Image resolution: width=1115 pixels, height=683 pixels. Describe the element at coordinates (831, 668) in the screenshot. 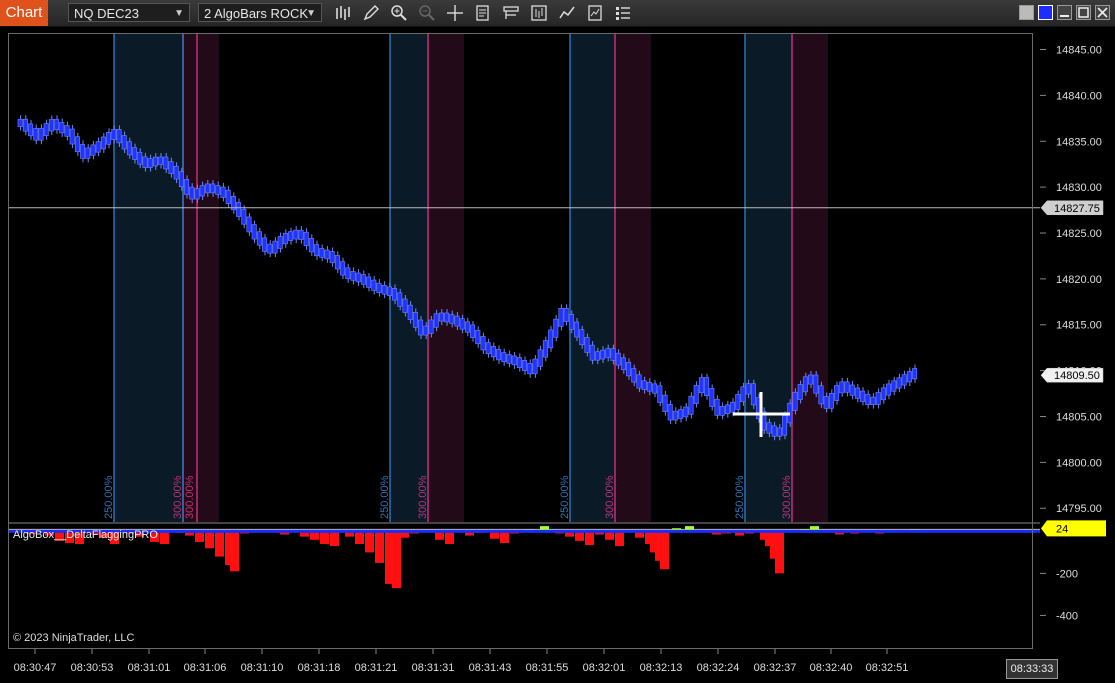

I see `x-tick-label: 08:32:40` at that location.